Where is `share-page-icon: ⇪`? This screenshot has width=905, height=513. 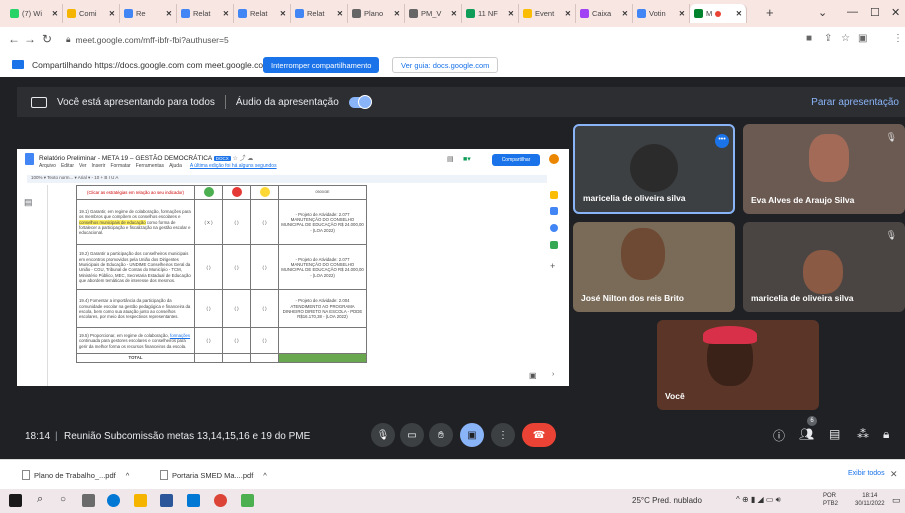
share-page-icon: ⇪ is located at coordinates (828, 38).